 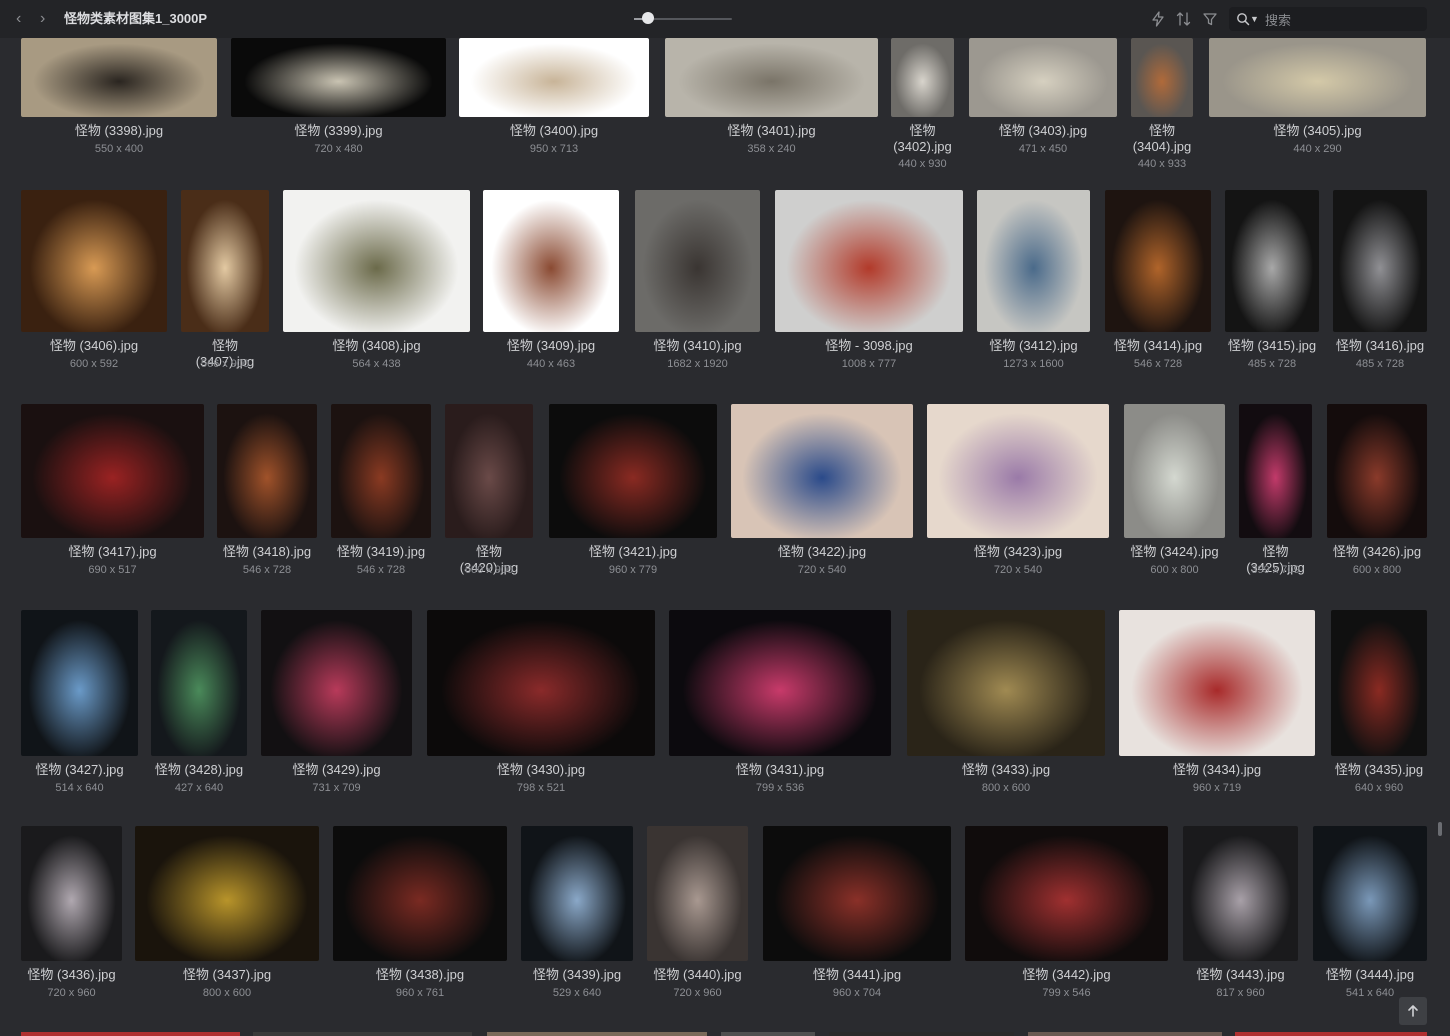 I want to click on image-dimensions: 731 x 709, so click(x=336, y=788).